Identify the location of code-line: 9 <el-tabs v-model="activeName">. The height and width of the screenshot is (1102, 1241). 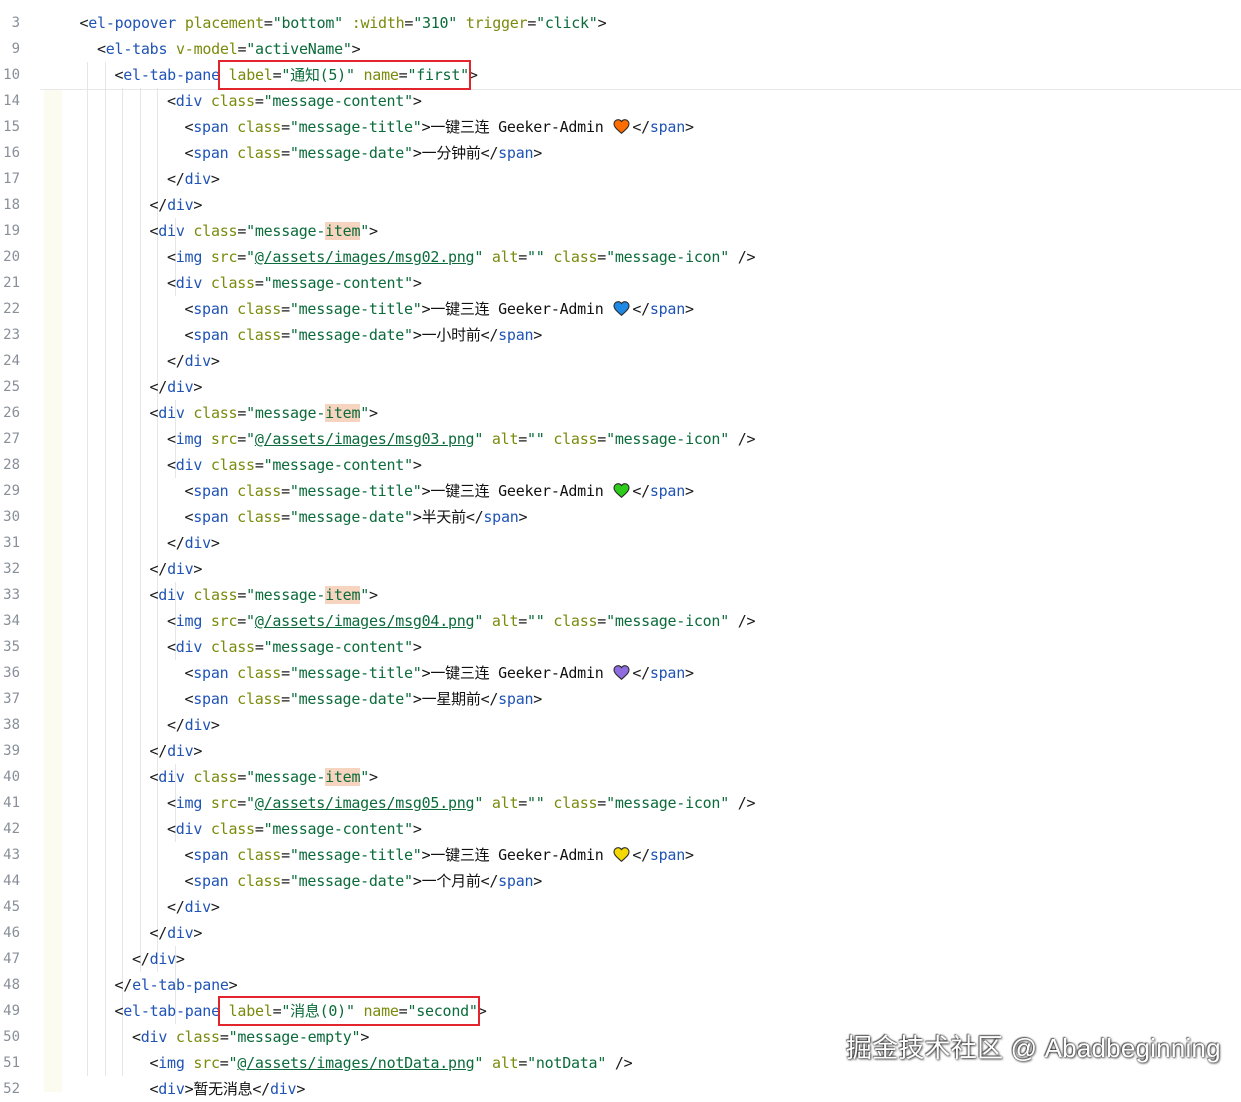
(620, 49).